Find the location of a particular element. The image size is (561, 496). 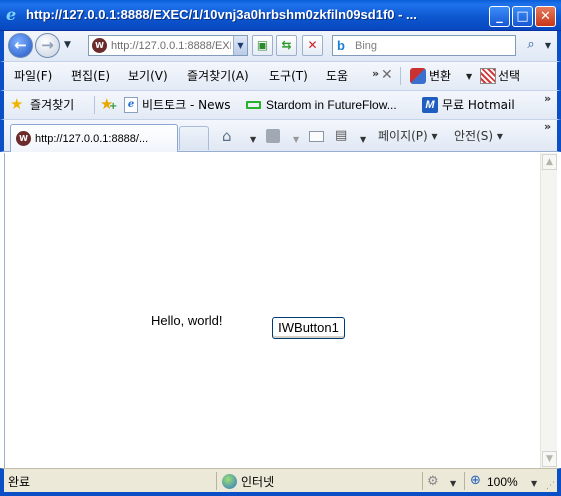

status-bar: 완료 인터넷 ⚙ ▼ ⊕ 100% ▼ ⋰ is located at coordinates (280, 482).